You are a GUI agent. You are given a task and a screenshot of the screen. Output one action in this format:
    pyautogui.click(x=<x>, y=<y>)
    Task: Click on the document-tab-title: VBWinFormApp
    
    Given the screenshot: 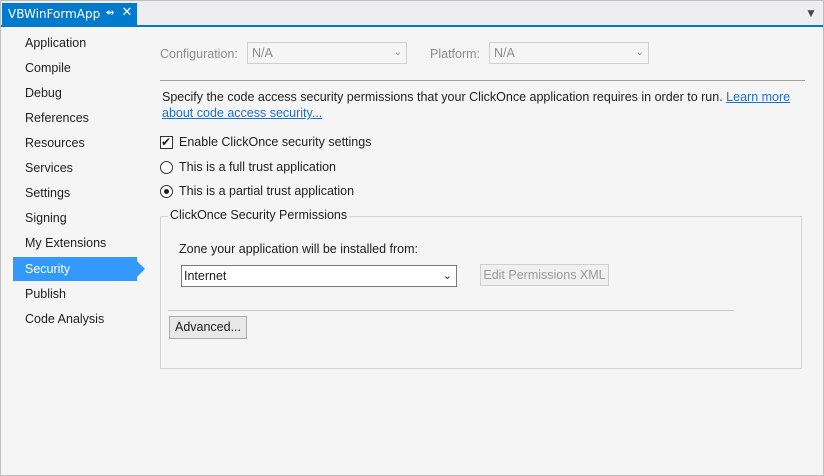 What is the action you would take?
    pyautogui.click(x=54, y=14)
    